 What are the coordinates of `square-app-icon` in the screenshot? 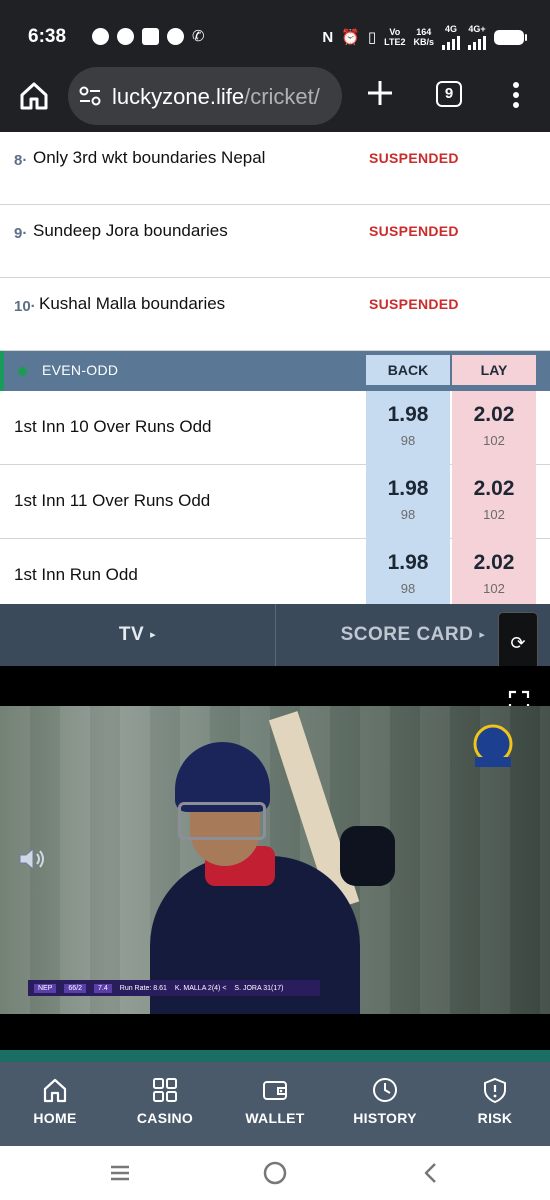 It's located at (150, 36).